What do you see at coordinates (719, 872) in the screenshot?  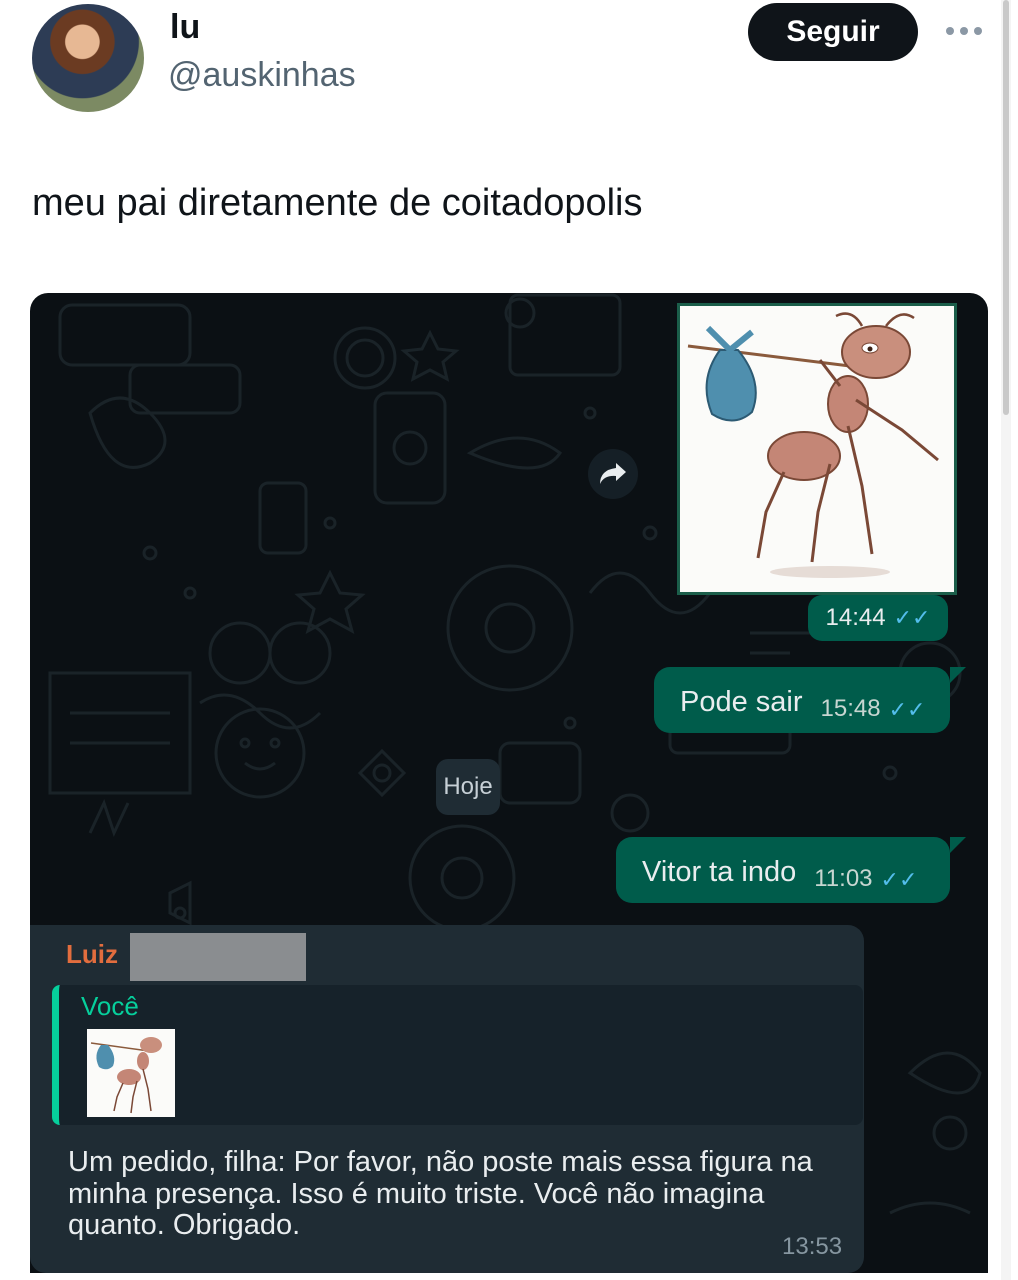 I see `message-text: Vitor ta indo` at bounding box center [719, 872].